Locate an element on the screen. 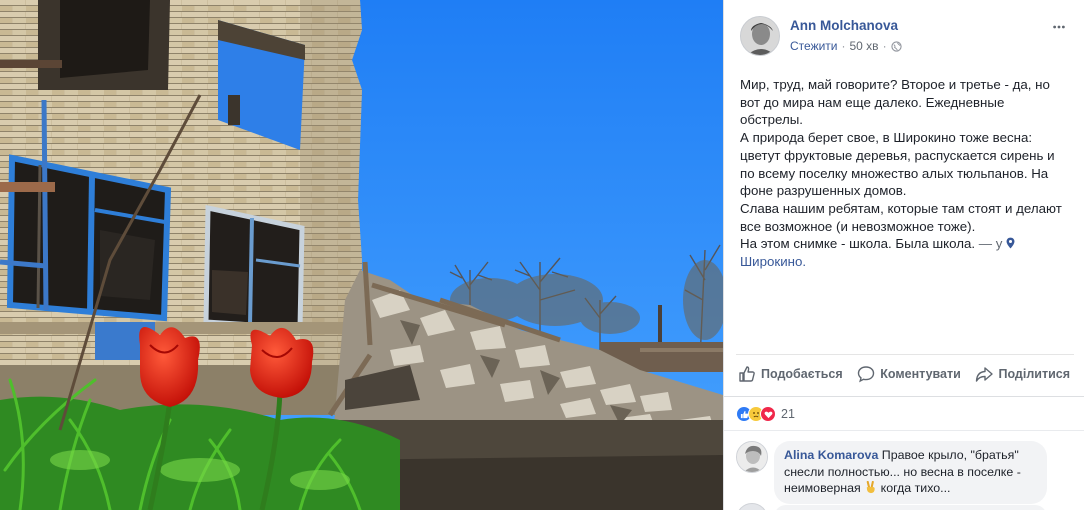 Image resolution: width=1084 pixels, height=510 pixels. comment-label: Коментувати is located at coordinates (920, 374).